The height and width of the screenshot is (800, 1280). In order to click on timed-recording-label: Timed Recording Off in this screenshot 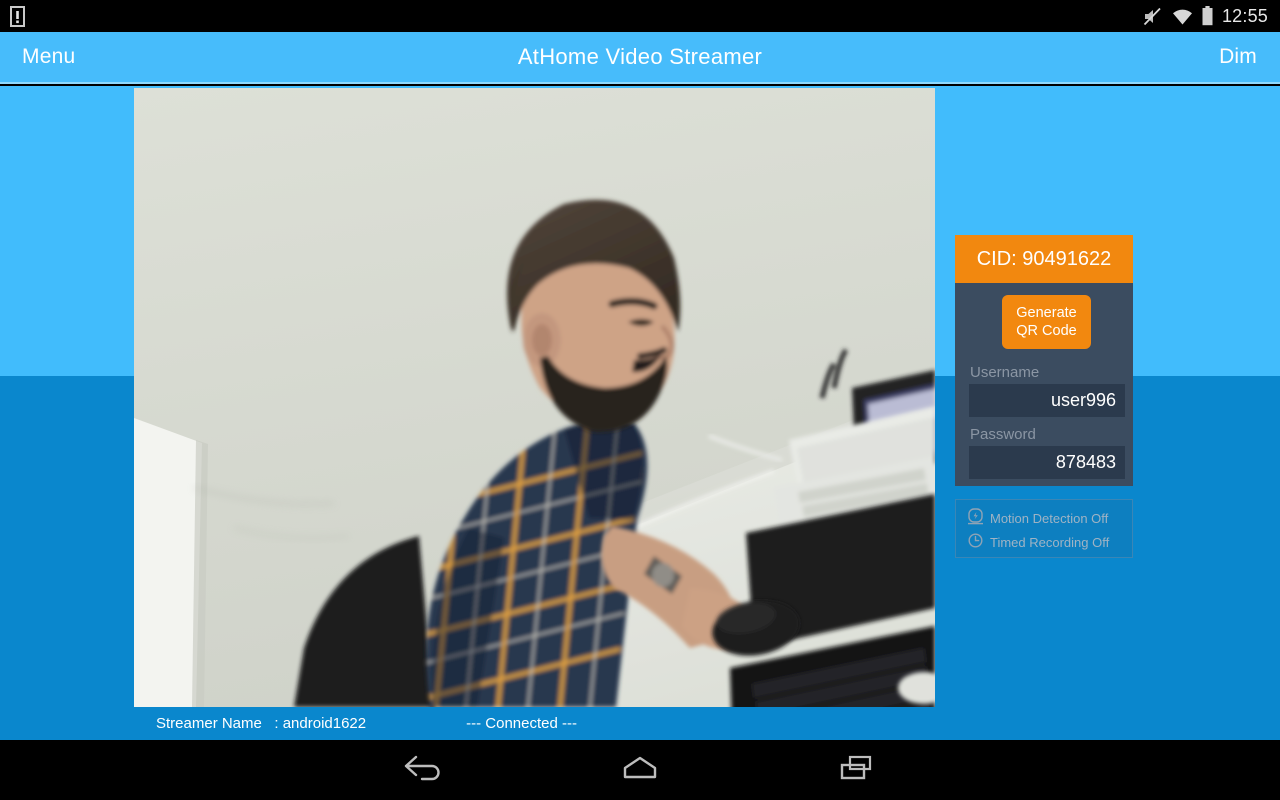, I will do `click(1050, 542)`.